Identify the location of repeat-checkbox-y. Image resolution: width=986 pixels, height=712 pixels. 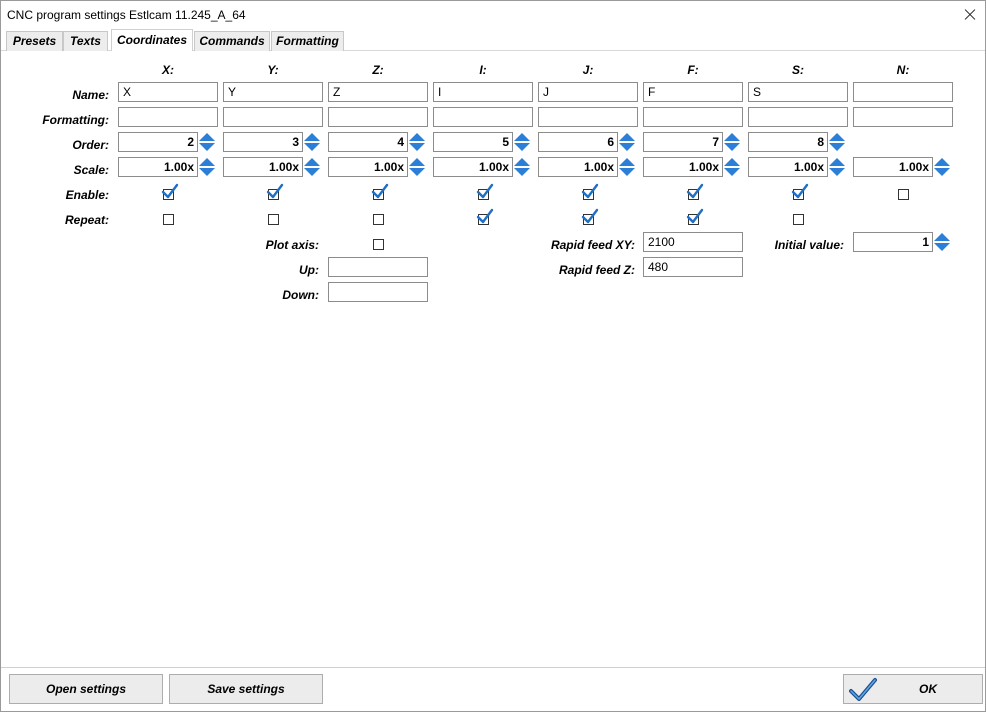
(273, 219).